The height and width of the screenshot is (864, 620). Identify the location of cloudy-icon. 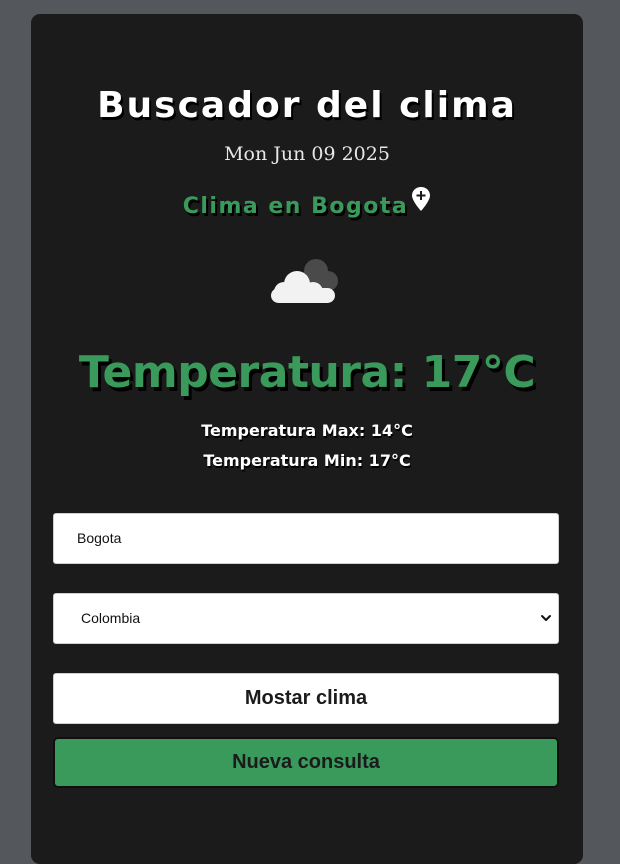
(304, 281).